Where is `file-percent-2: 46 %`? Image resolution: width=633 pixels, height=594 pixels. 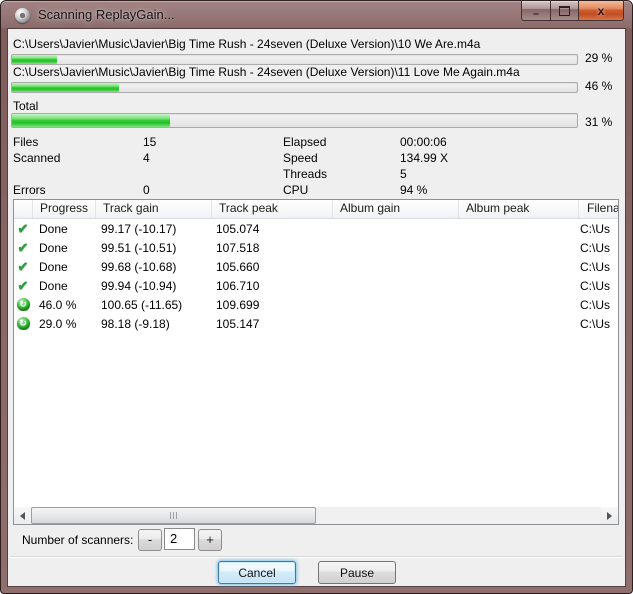
file-percent-2: 46 % is located at coordinates (599, 86).